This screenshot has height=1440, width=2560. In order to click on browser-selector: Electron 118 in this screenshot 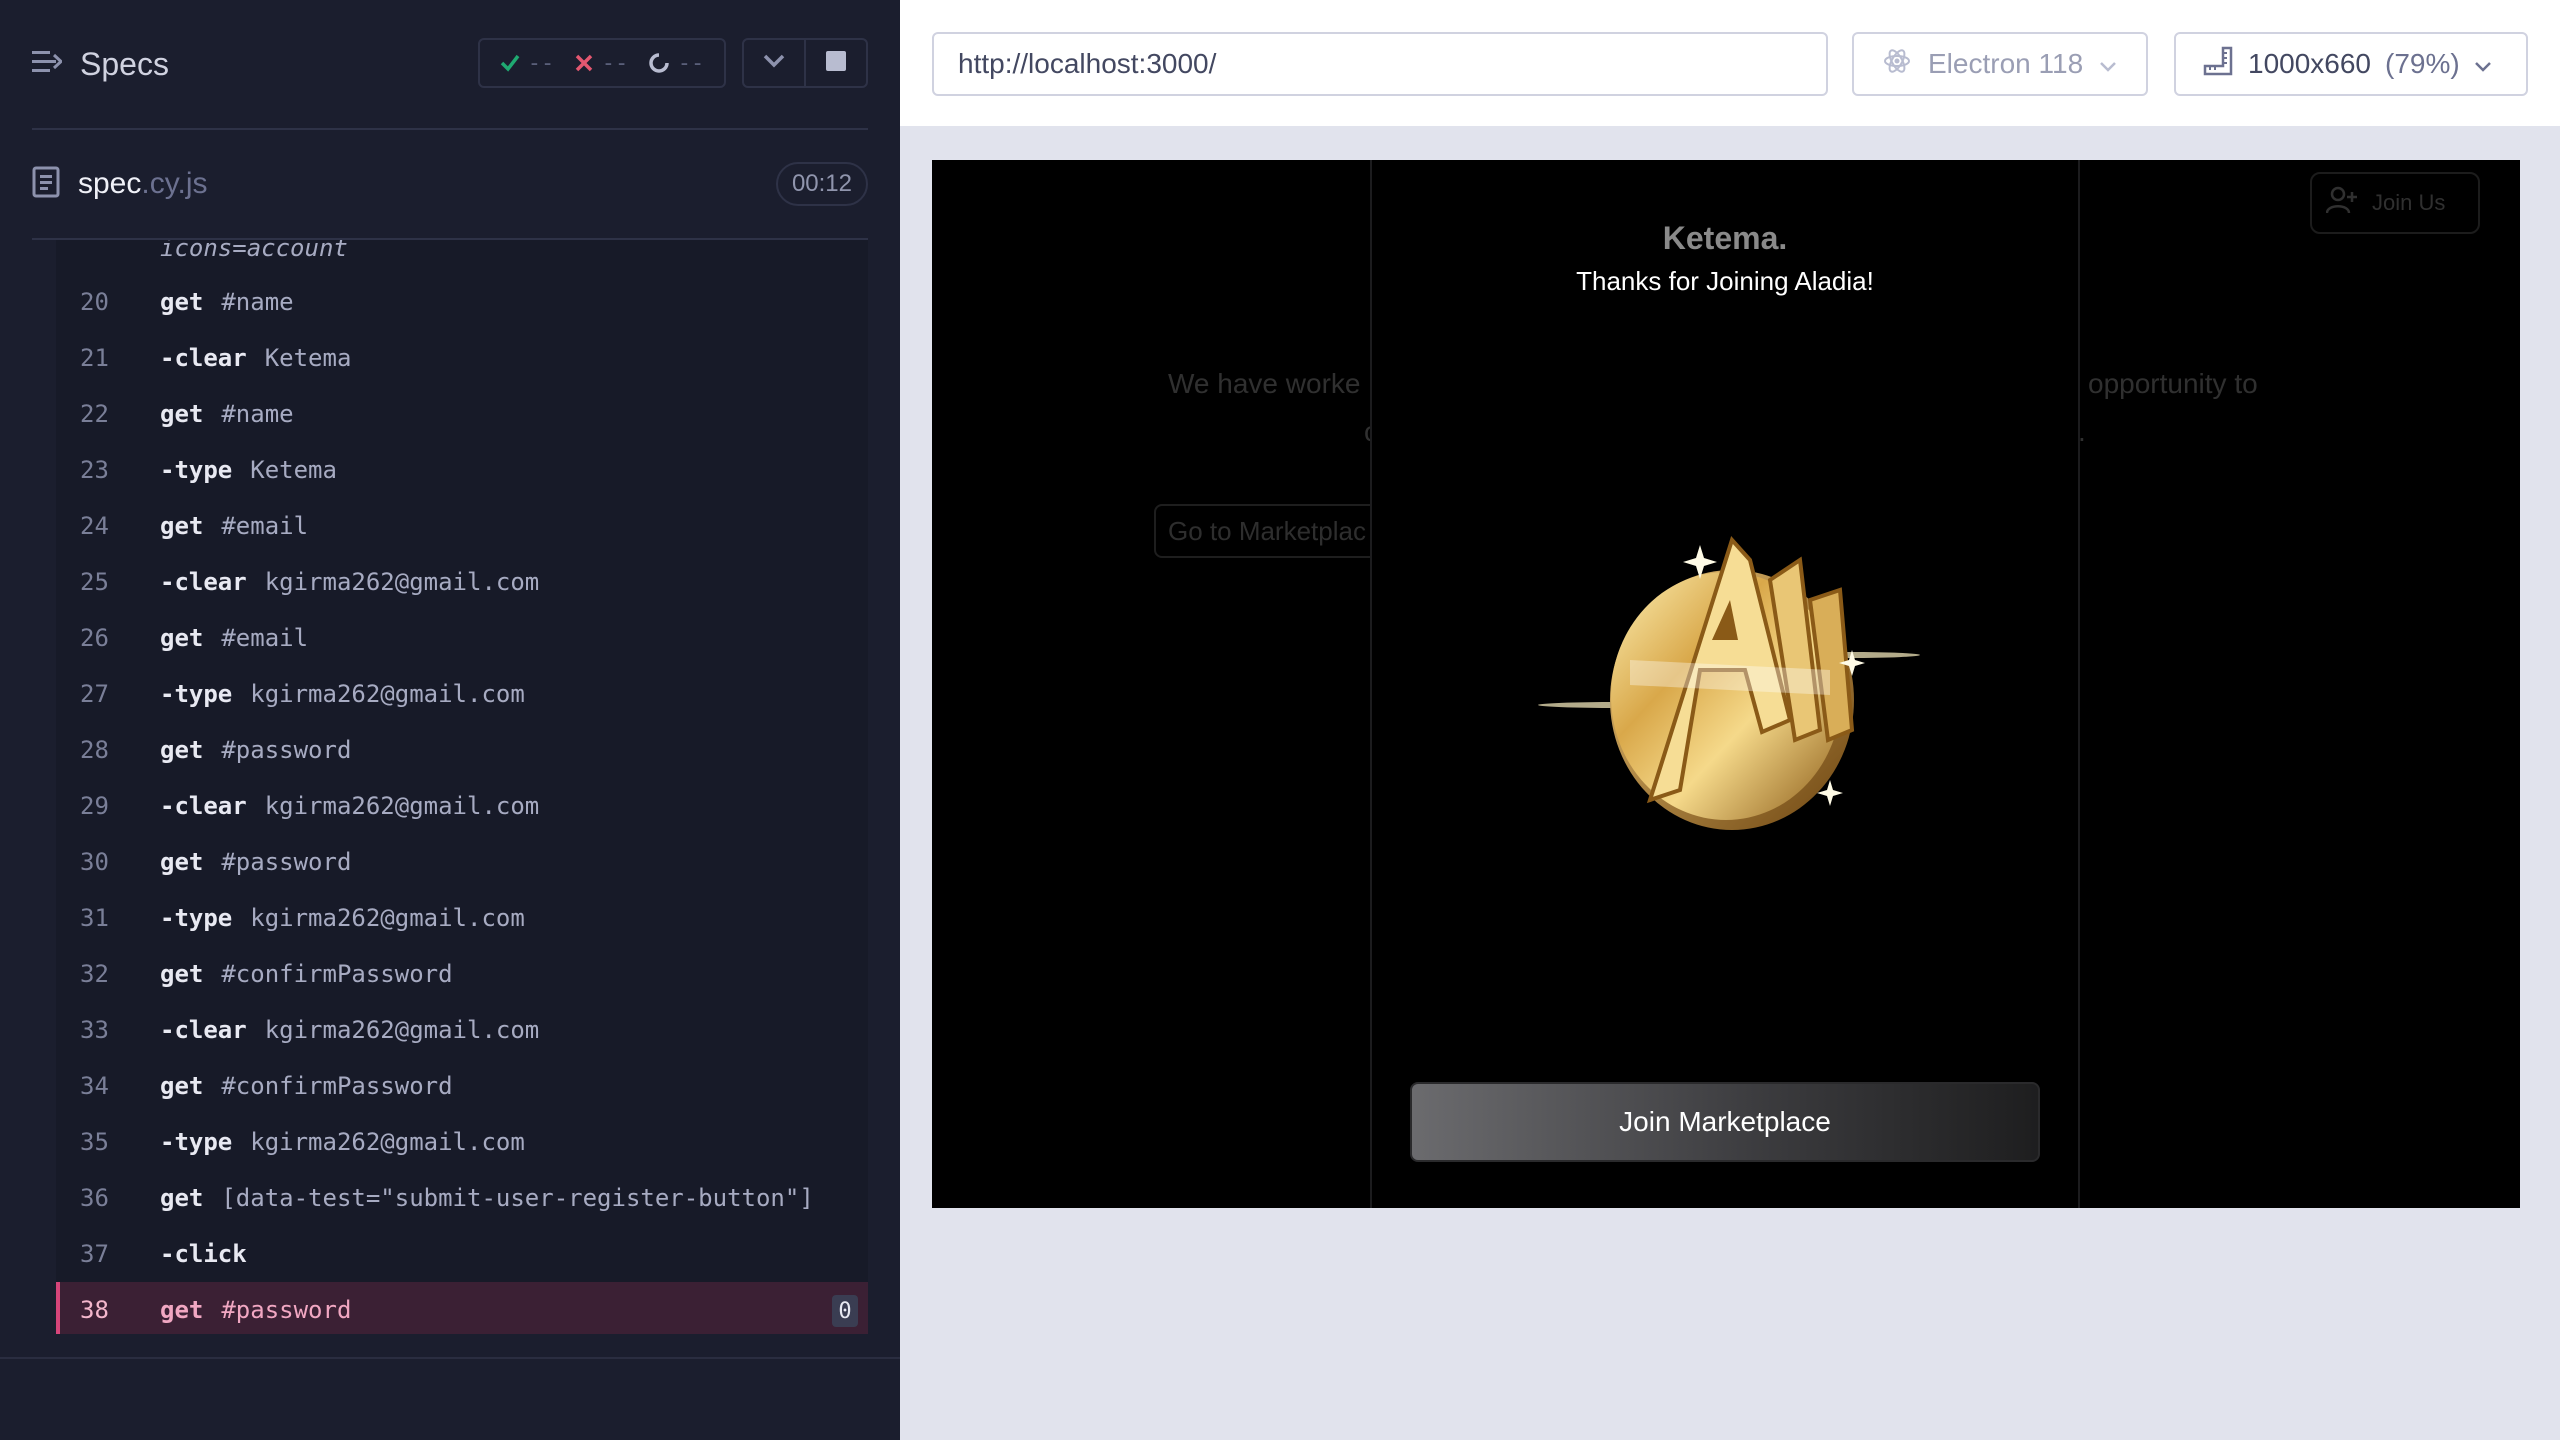, I will do `click(2000, 64)`.